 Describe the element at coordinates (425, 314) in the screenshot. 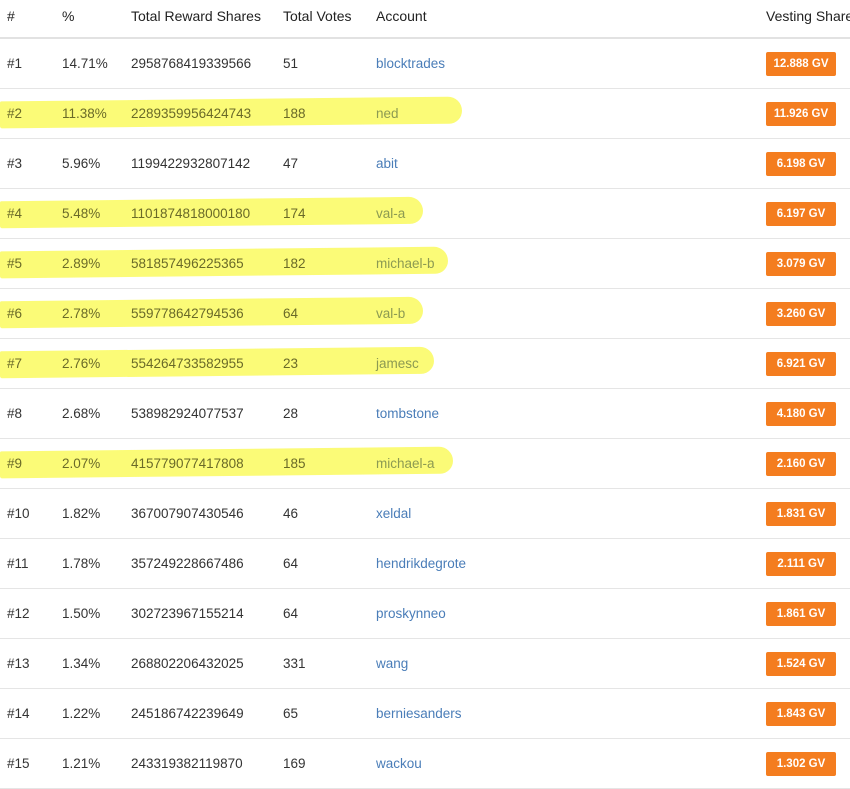

I see `table-row: #6 2.78% 559778642794536 64 val-b 3.260 GV` at that location.